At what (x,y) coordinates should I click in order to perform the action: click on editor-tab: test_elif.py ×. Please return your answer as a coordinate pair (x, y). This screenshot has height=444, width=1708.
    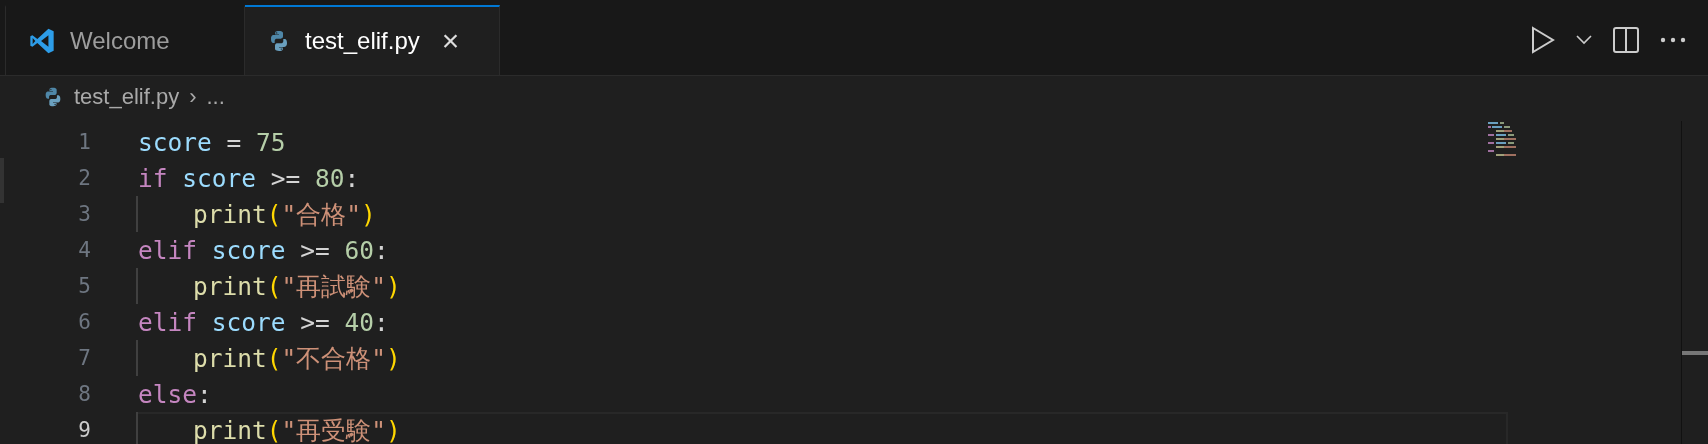
    Looking at the image, I should click on (372, 40).